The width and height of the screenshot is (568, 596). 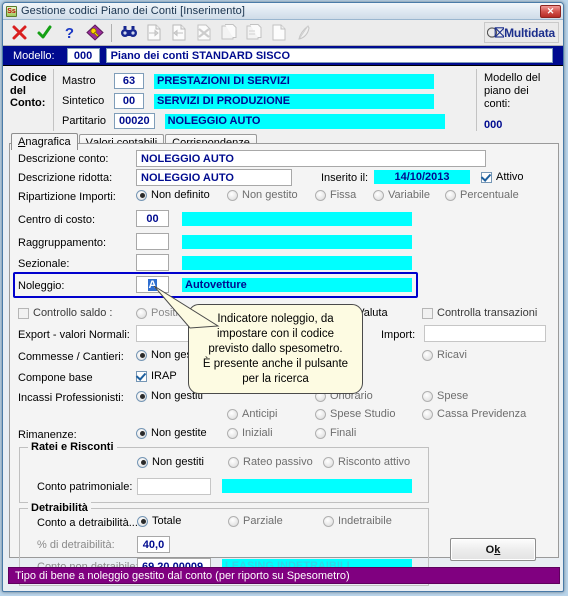 I want to click on ratei-risconti-group-title: Ratei e Risconti, so click(x=72, y=447).